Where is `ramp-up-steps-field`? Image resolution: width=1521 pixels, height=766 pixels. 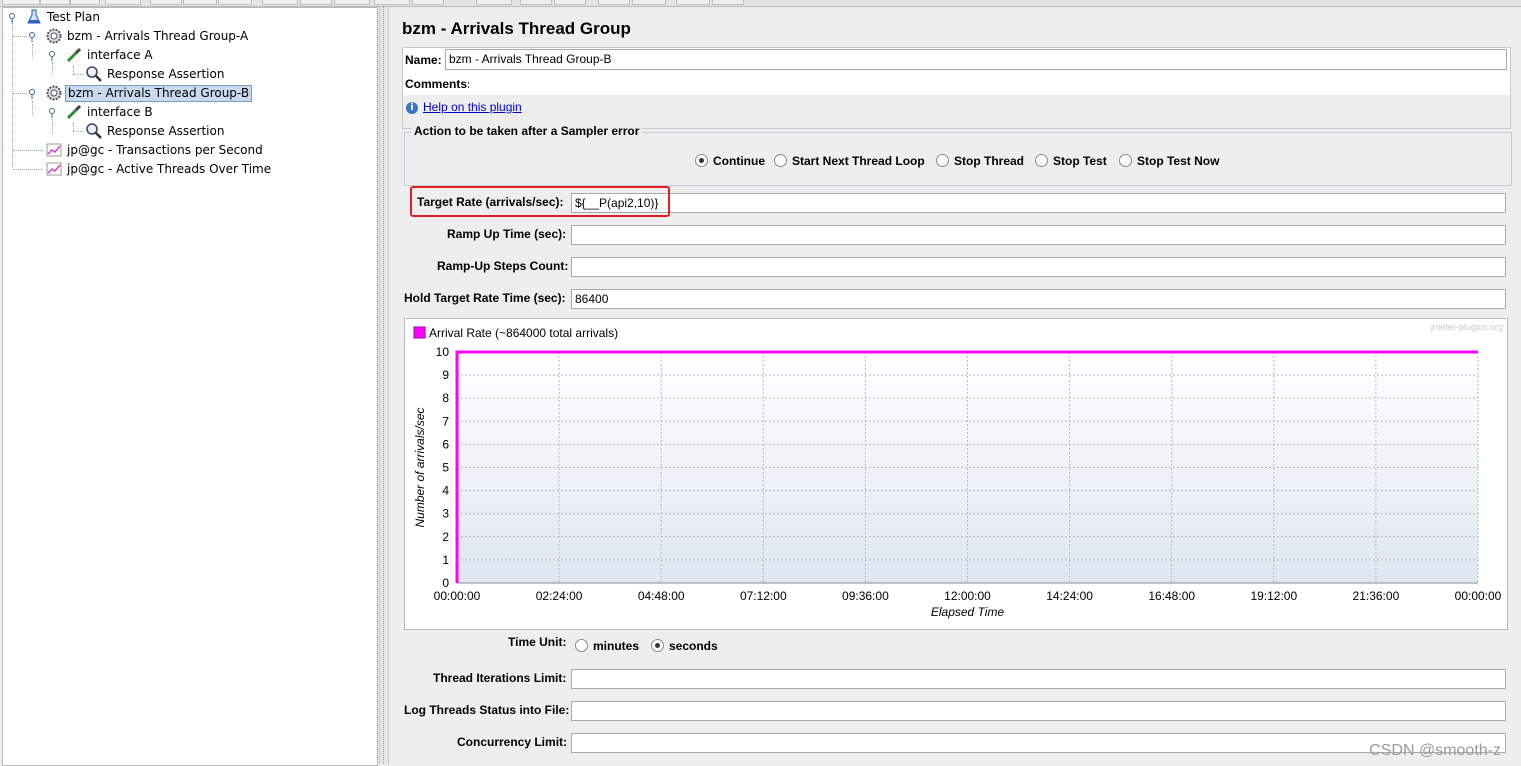
ramp-up-steps-field is located at coordinates (1038, 267).